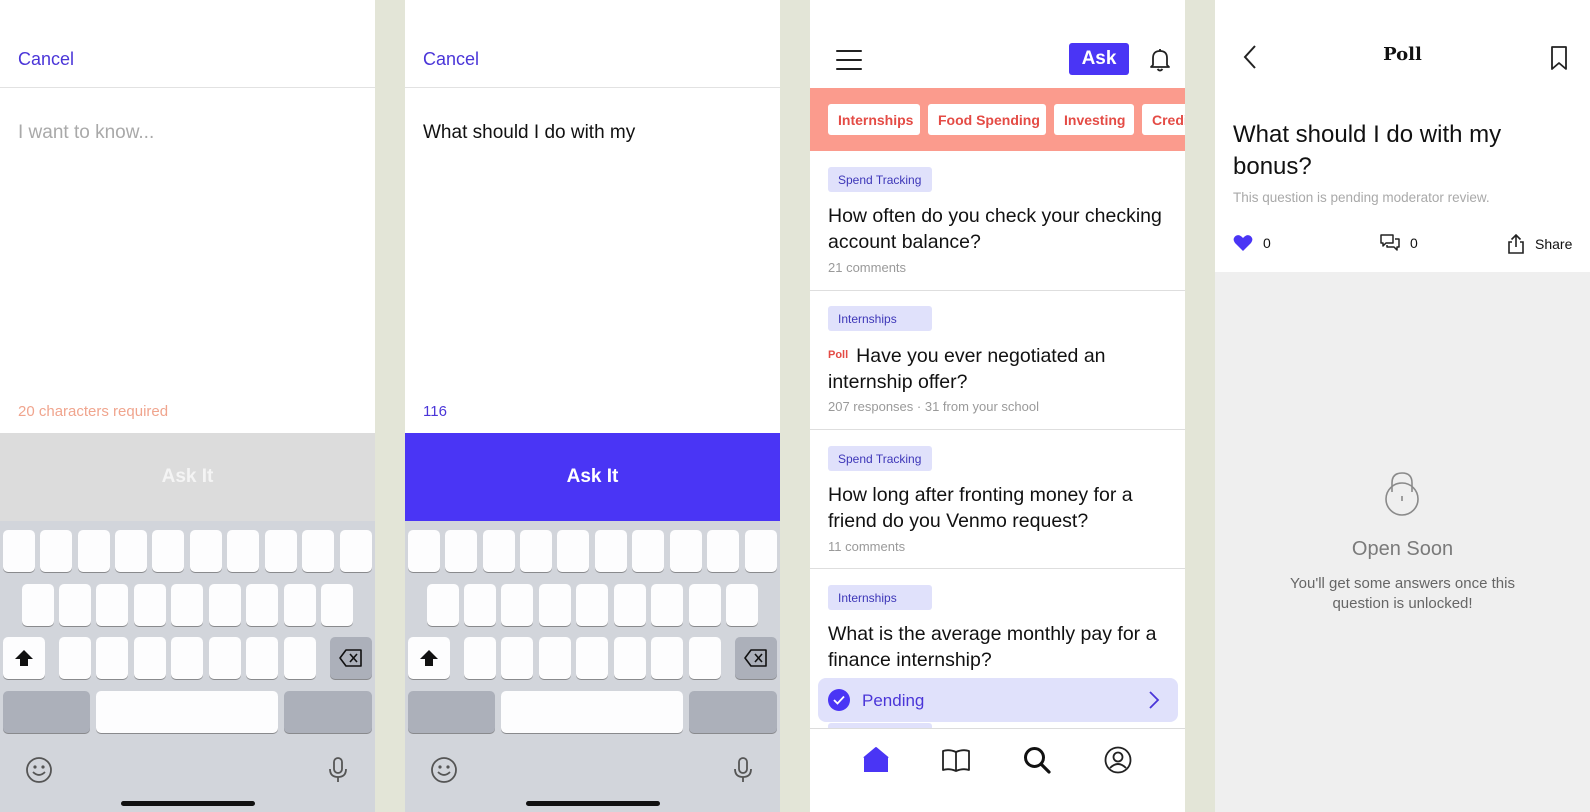 Image resolution: width=1590 pixels, height=812 pixels. What do you see at coordinates (1099, 59) in the screenshot?
I see `ask-button: Ask` at bounding box center [1099, 59].